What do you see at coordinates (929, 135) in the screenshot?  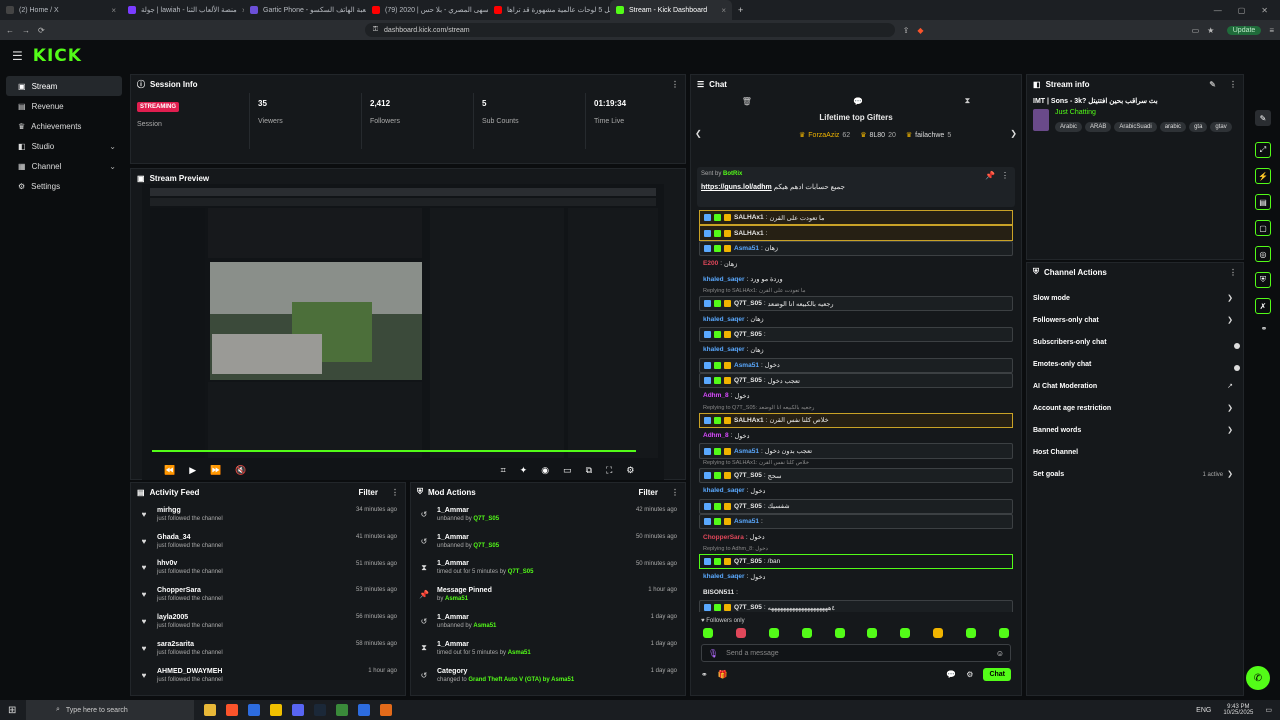 I see `gifter-name: failachwe` at bounding box center [929, 135].